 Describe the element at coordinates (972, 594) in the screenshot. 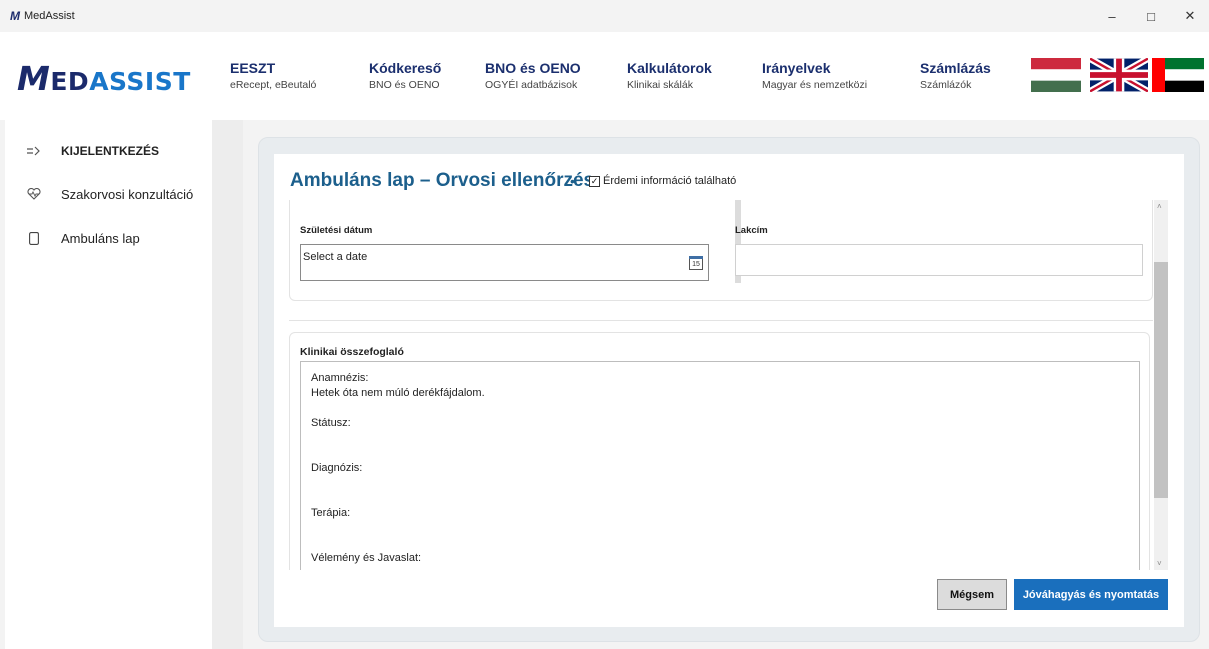

I see `cancel-button: Mégsem` at that location.